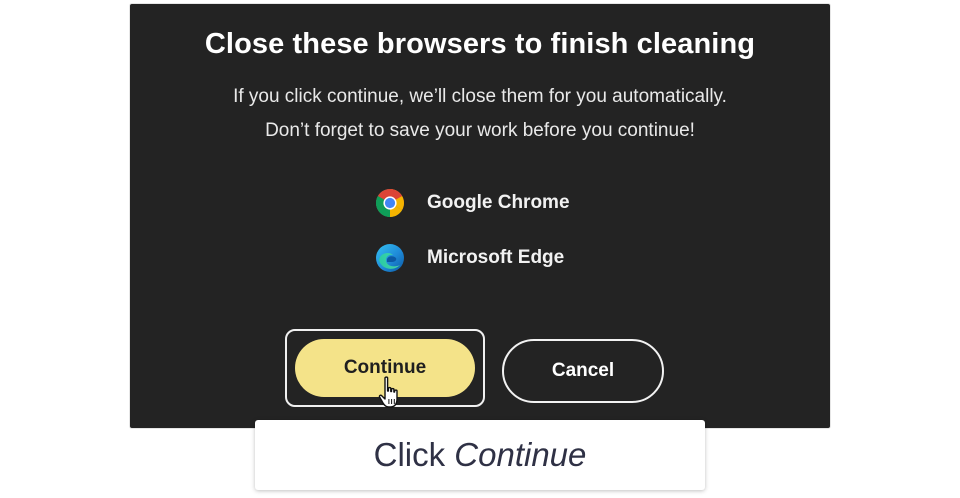 The image size is (960, 498). What do you see at coordinates (409, 454) in the screenshot?
I see `caption-prefix: Click` at bounding box center [409, 454].